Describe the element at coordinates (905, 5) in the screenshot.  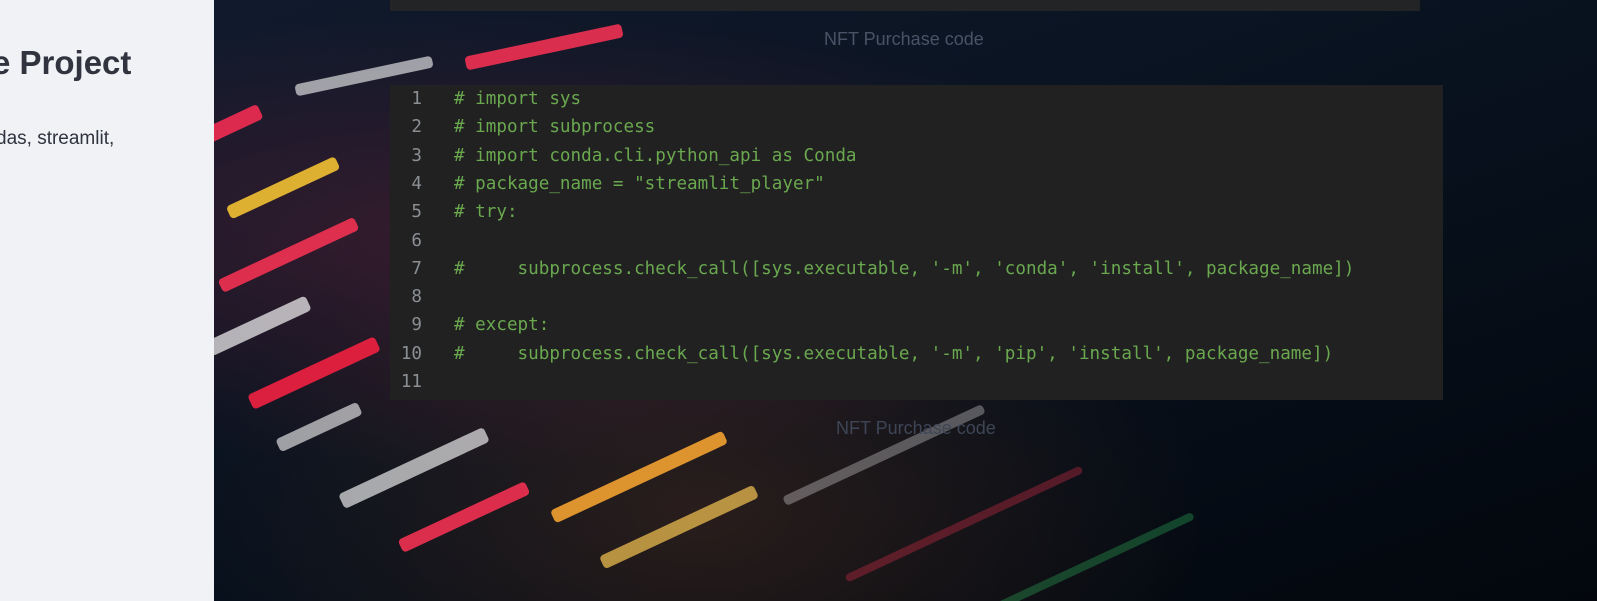
I see `top-code-block-edge` at that location.